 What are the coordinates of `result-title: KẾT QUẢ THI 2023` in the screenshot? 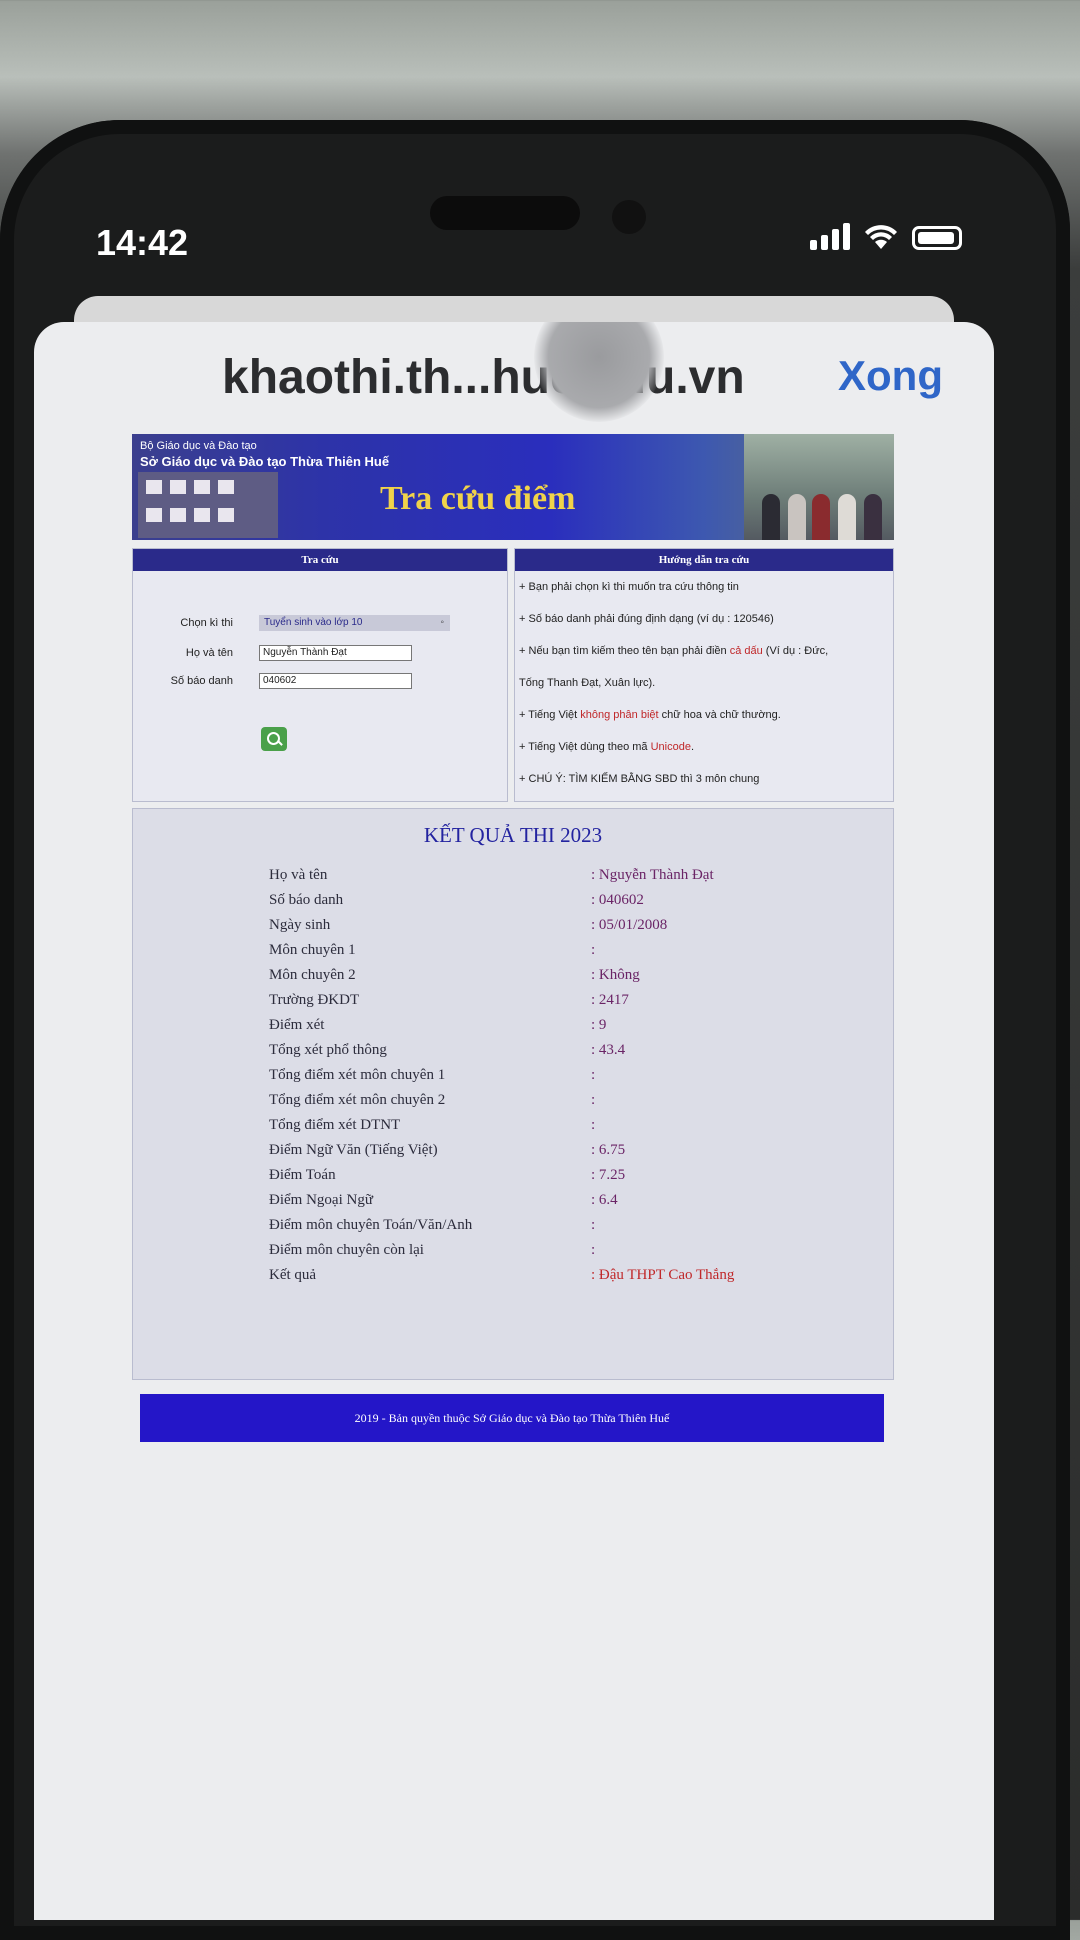 It's located at (513, 835).